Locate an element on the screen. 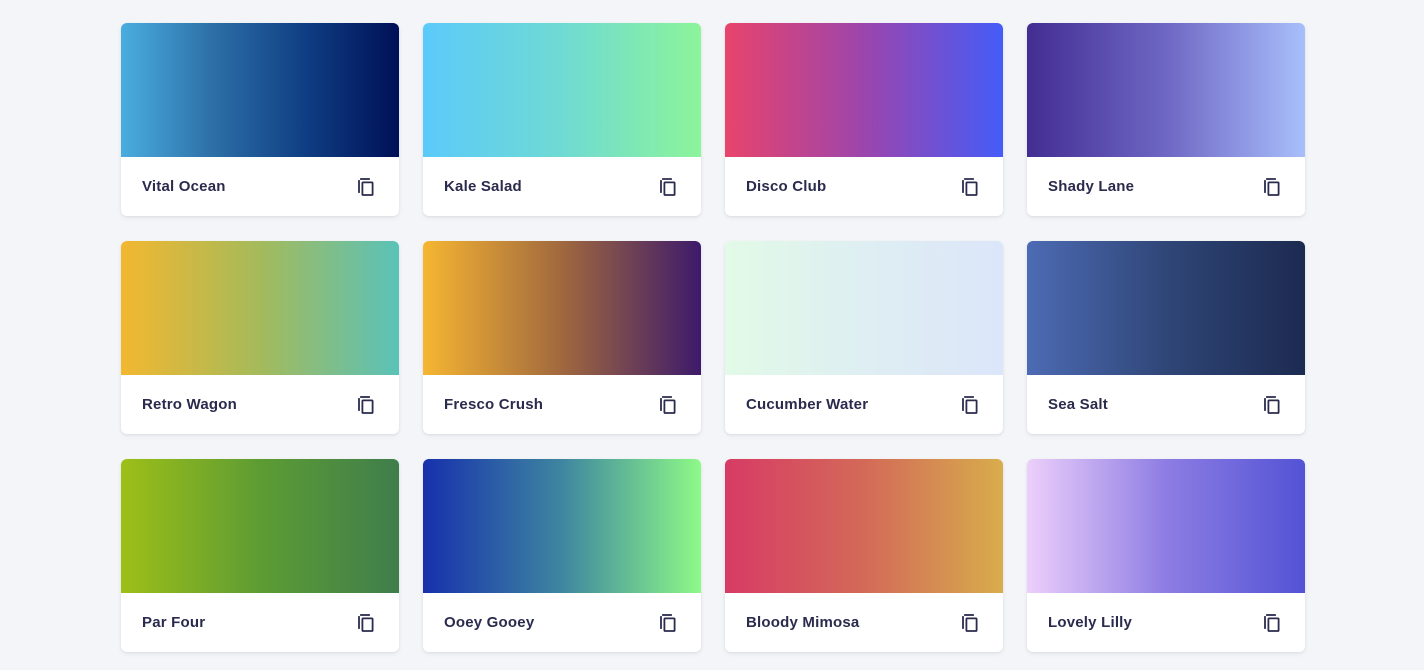 Image resolution: width=1424 pixels, height=670 pixels. card-footer: Retro Wagon is located at coordinates (260, 404).